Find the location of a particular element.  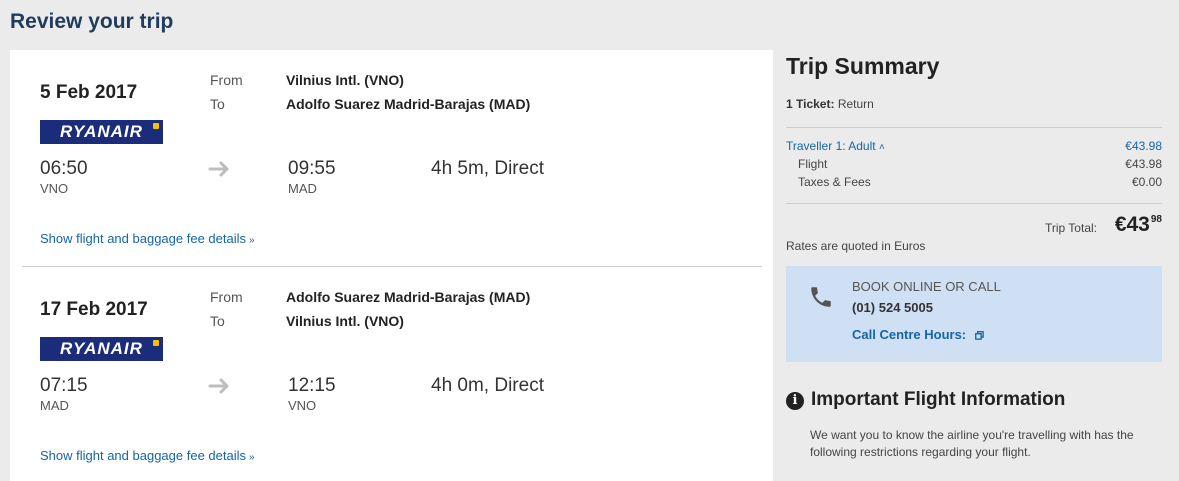

trip-summary-title: Trip Summary is located at coordinates (863, 66).